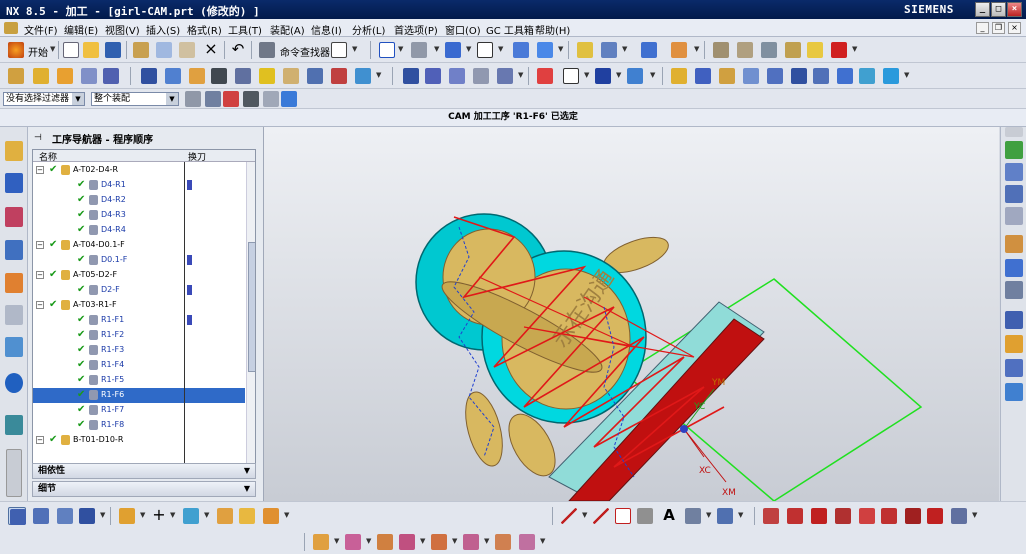 This screenshot has height=554, width=1026. I want to click on operation-row: ✔ R1-F3, so click(139, 350).